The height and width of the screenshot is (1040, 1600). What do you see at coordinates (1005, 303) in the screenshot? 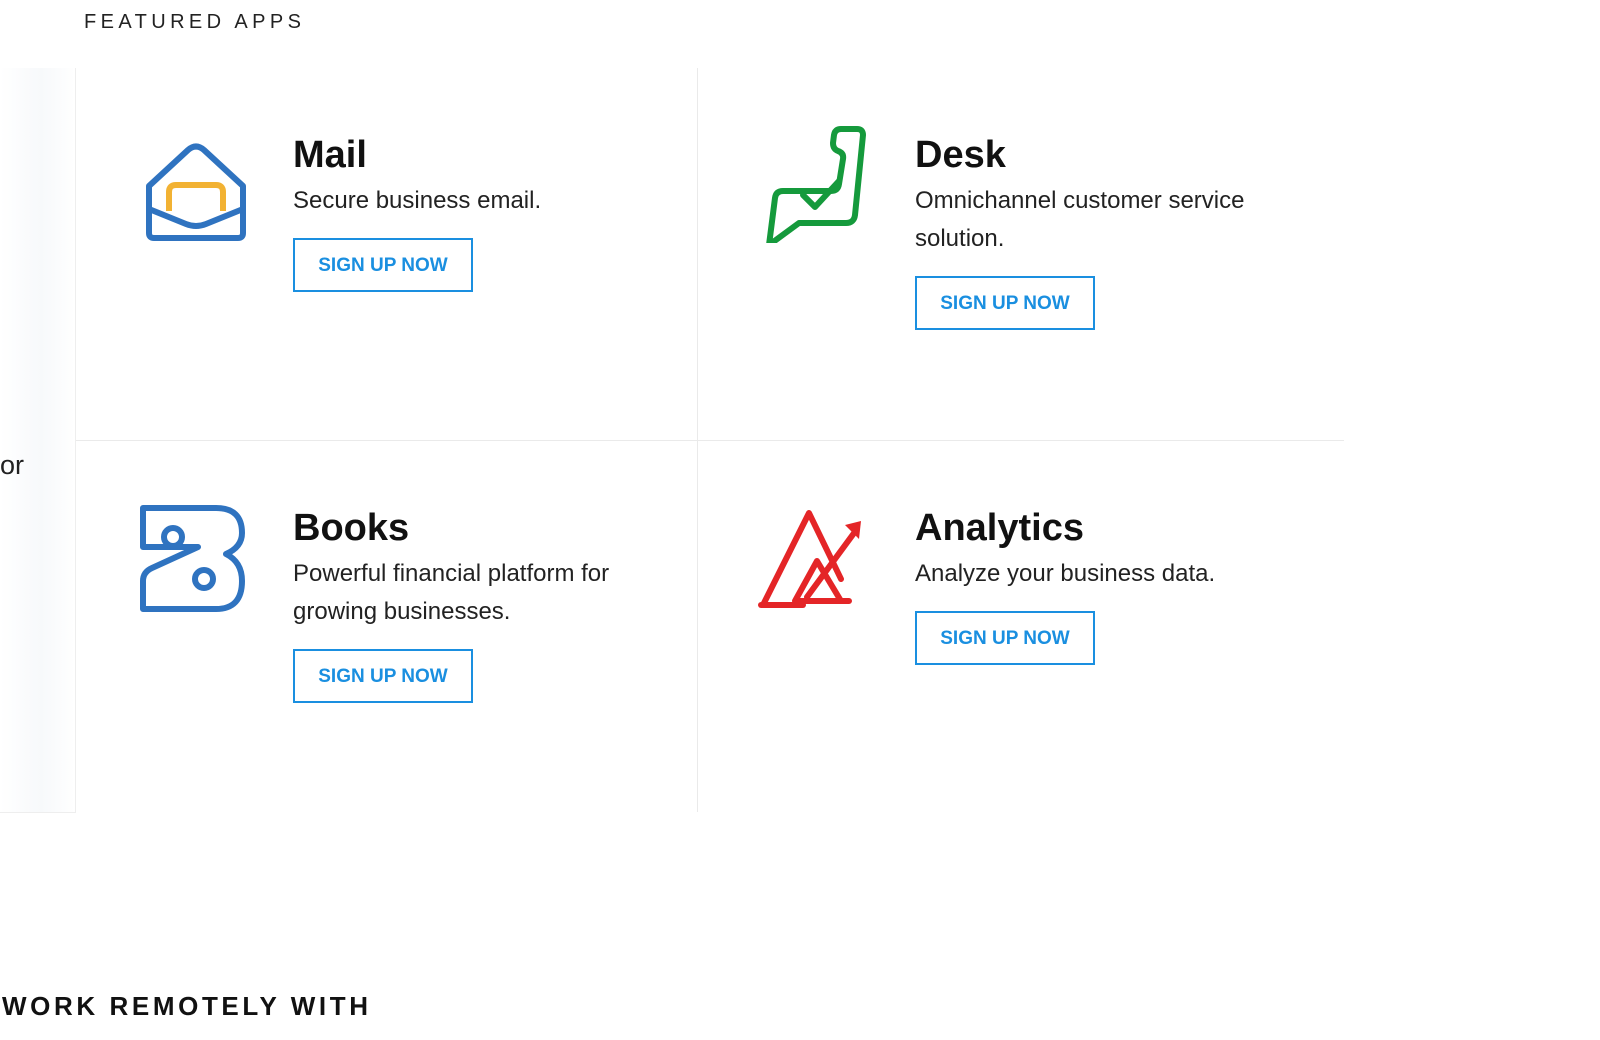
I see `signup-button-desk: SIGN UP NOW` at bounding box center [1005, 303].